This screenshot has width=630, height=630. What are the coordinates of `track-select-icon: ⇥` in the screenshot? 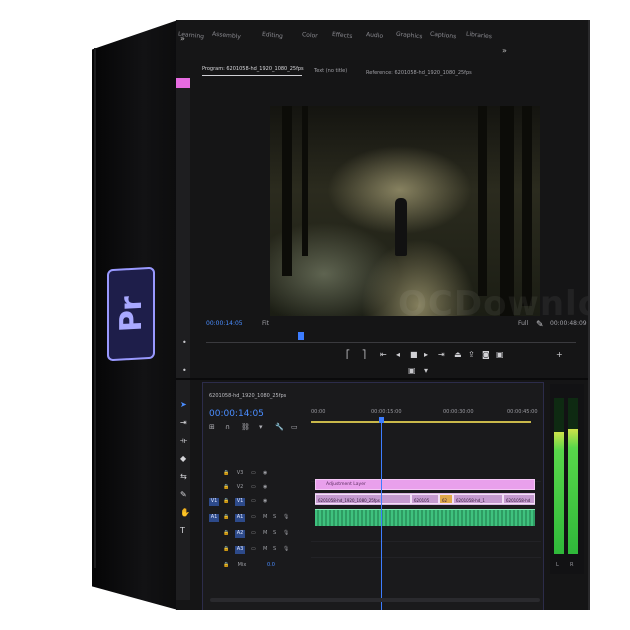 It's located at (183, 422).